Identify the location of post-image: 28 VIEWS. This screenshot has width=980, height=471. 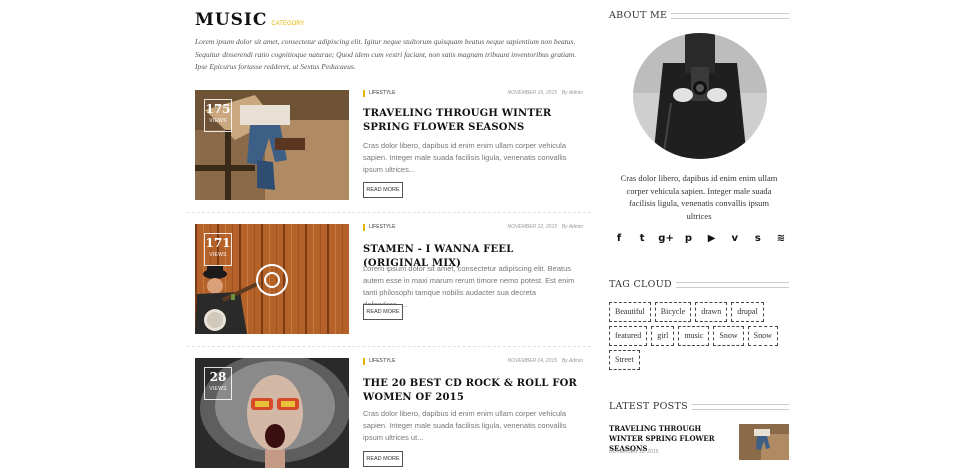
(272, 413).